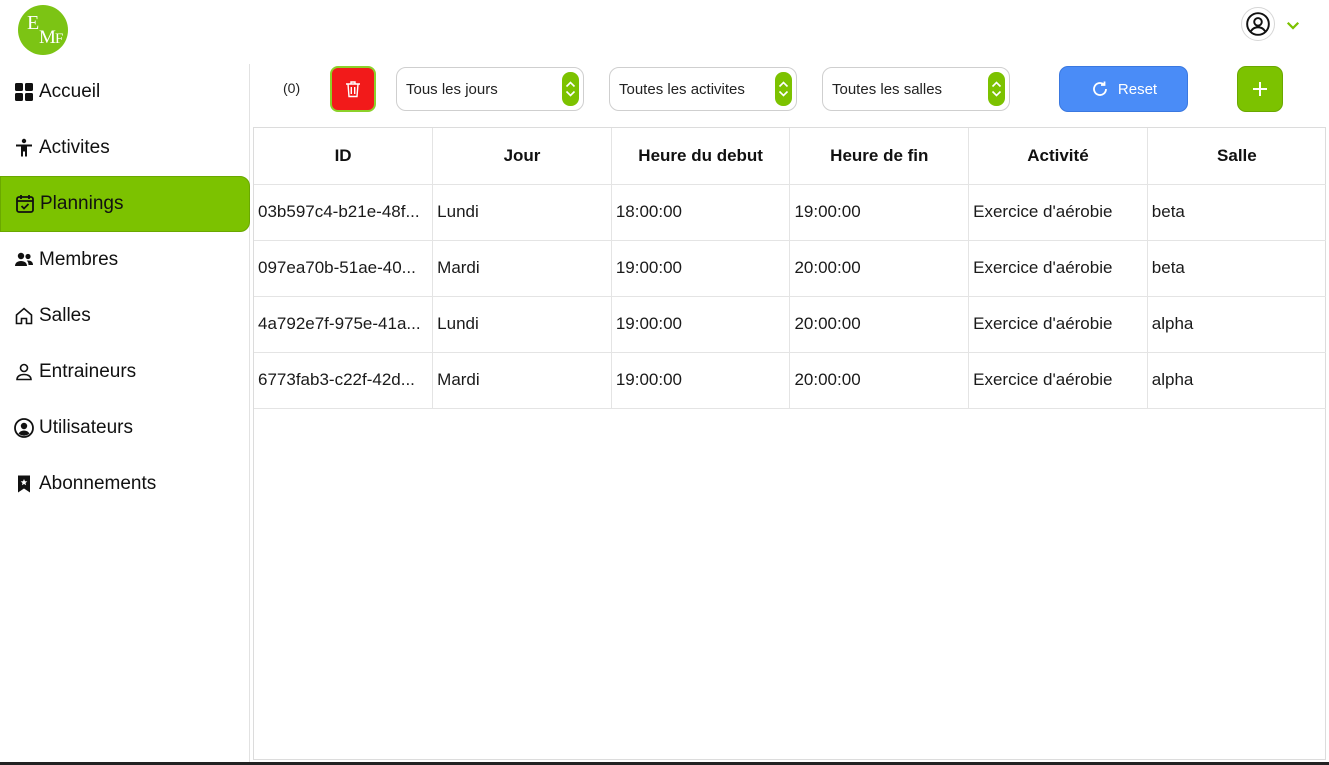  I want to click on user-icon, so click(24, 372).